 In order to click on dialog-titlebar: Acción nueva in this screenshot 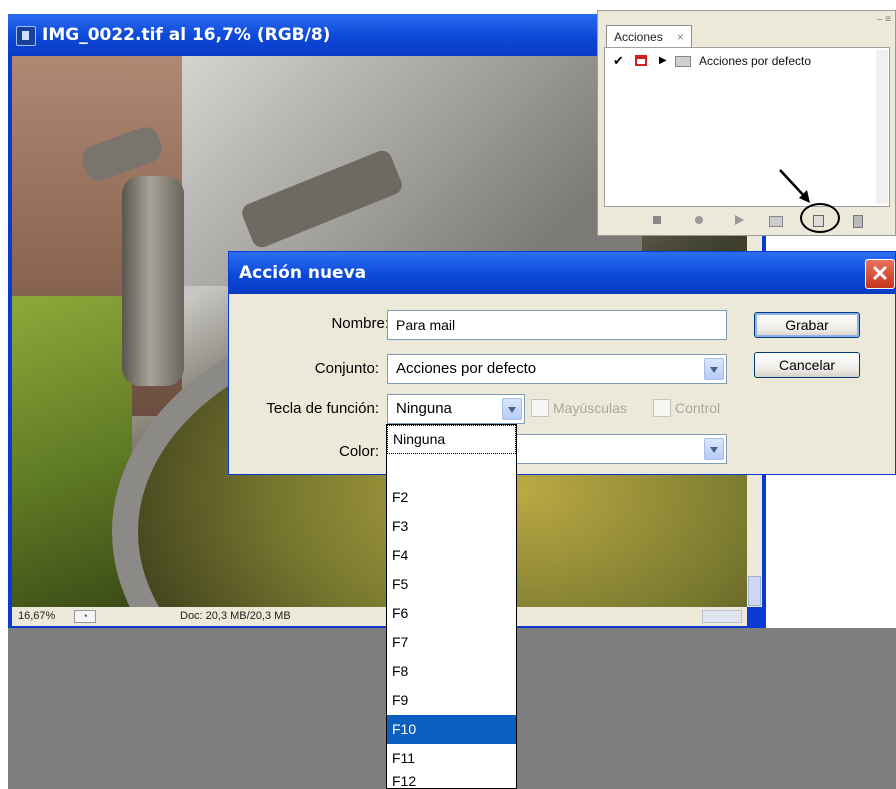, I will do `click(562, 273)`.